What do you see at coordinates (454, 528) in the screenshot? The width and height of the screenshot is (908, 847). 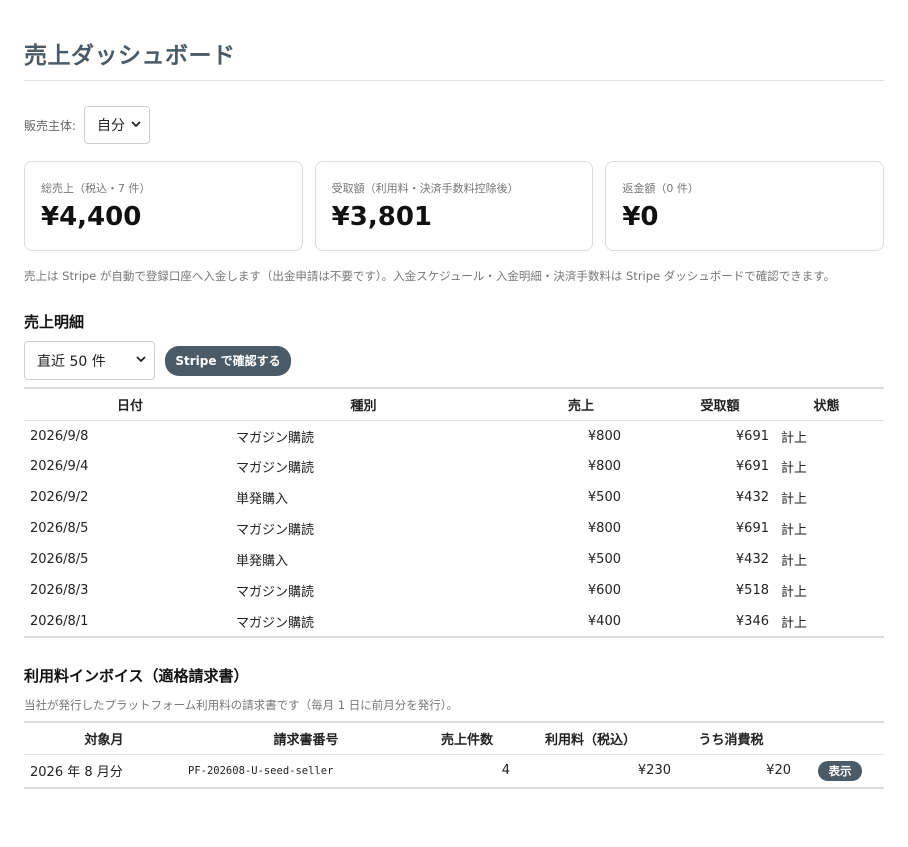 I see `table-row: 2026/8/5 マガジン購読 ¥800 ¥691 計上` at bounding box center [454, 528].